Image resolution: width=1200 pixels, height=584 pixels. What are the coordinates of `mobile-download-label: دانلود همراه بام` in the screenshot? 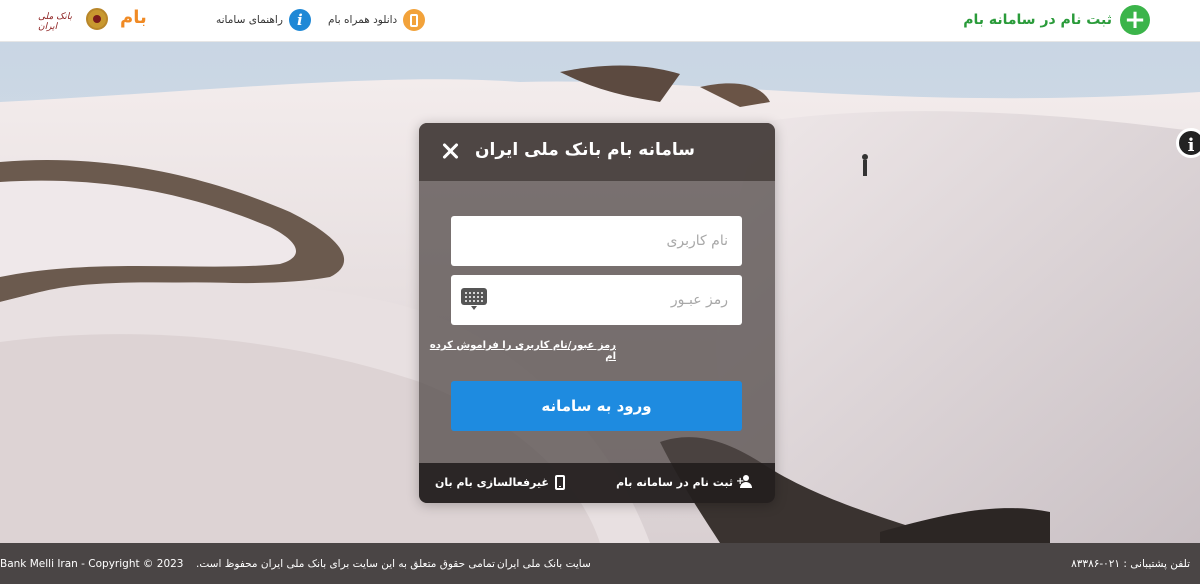 It's located at (363, 20).